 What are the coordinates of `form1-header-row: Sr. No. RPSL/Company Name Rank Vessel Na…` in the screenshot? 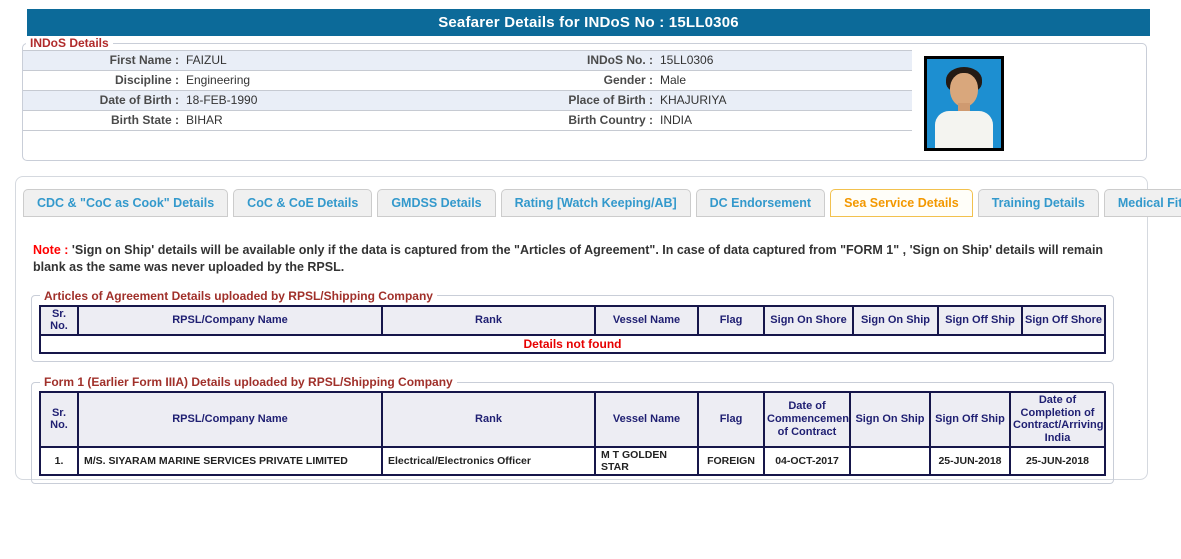 It's located at (572, 419).